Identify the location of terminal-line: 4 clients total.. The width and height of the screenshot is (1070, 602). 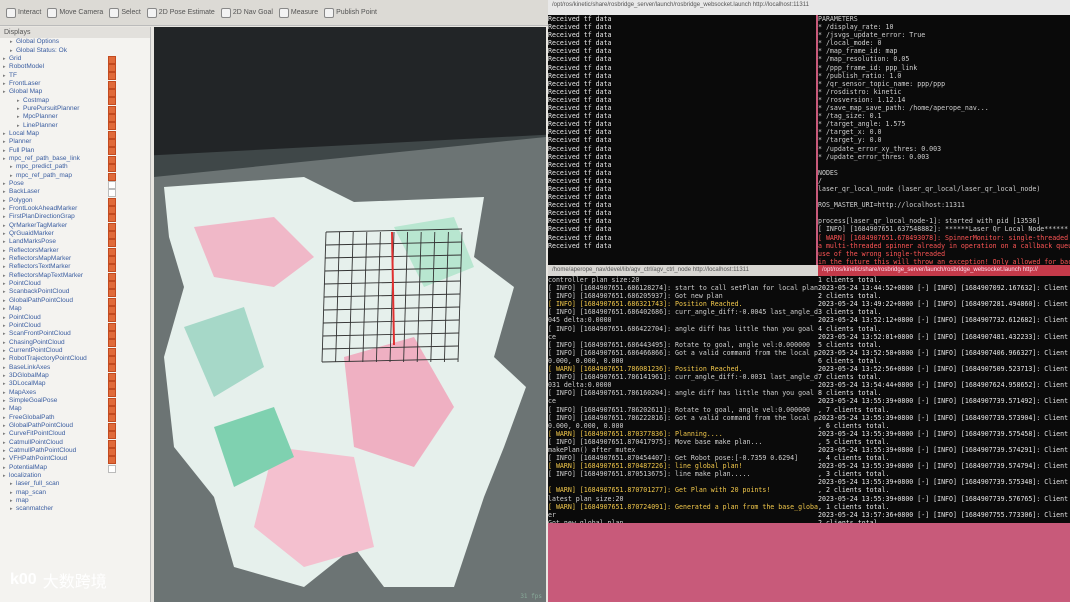
(850, 328).